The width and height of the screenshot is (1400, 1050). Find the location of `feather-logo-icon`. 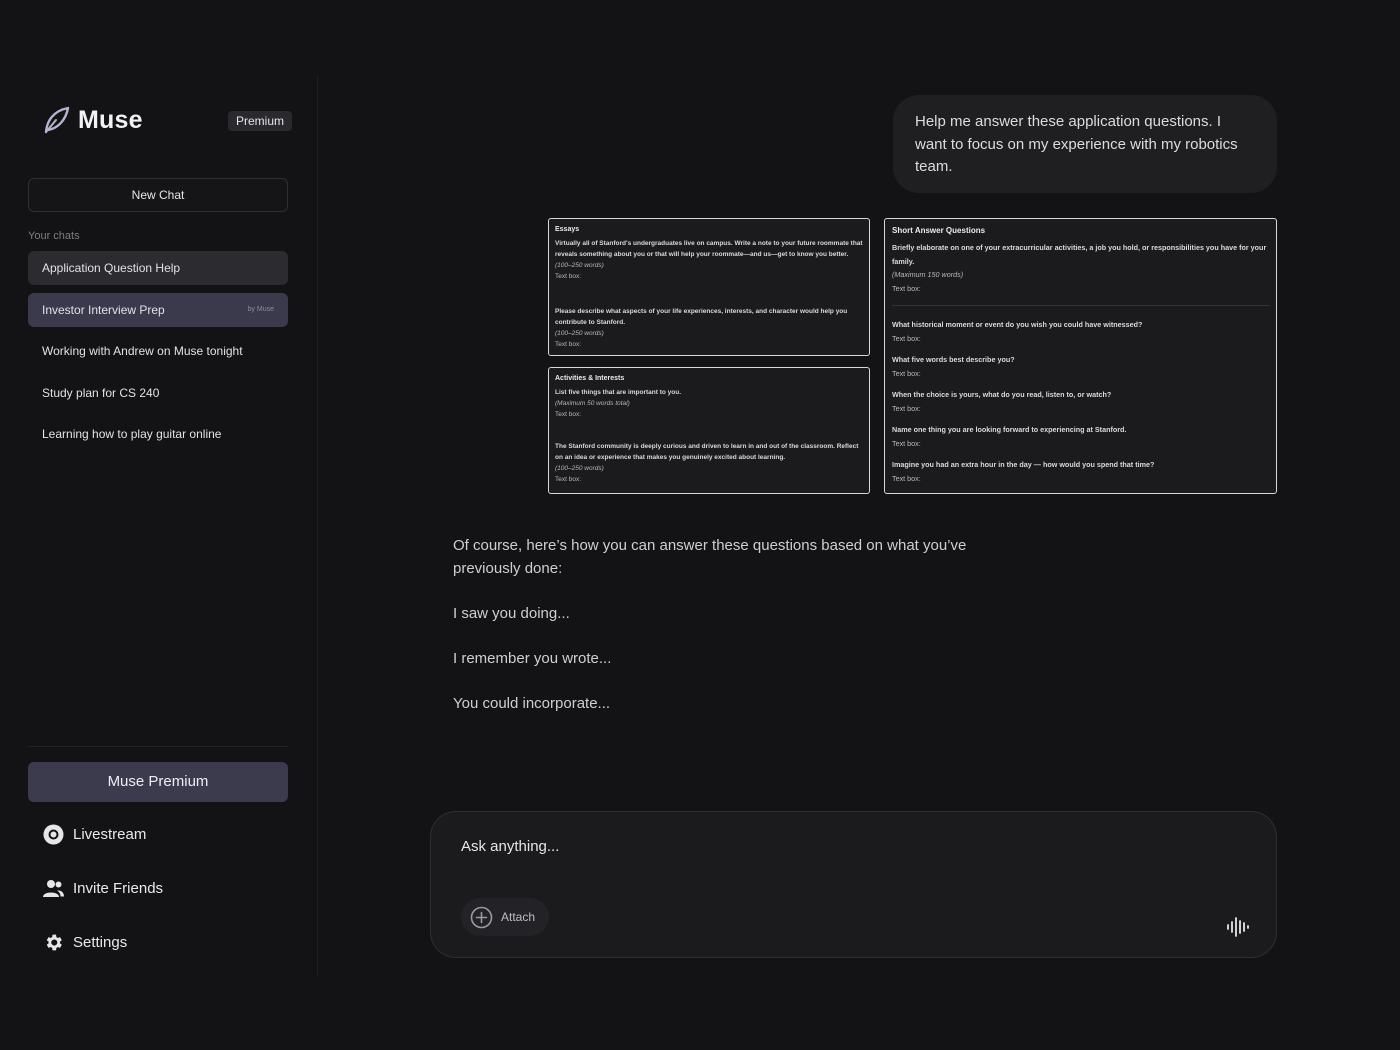

feather-logo-icon is located at coordinates (57, 120).